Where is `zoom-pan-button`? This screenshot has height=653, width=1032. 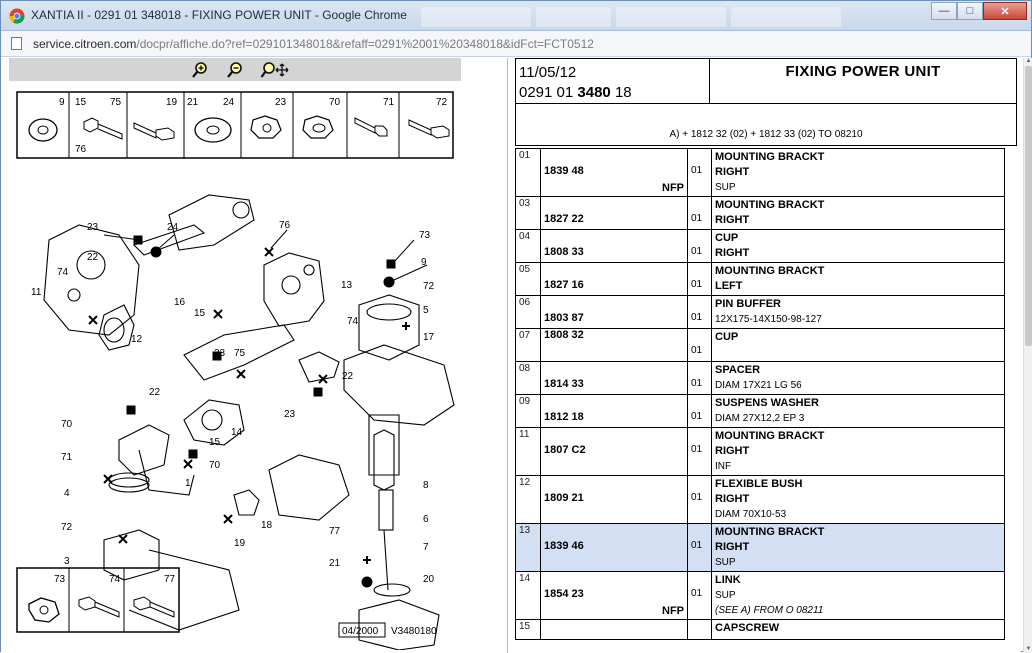 zoom-pan-button is located at coordinates (275, 69).